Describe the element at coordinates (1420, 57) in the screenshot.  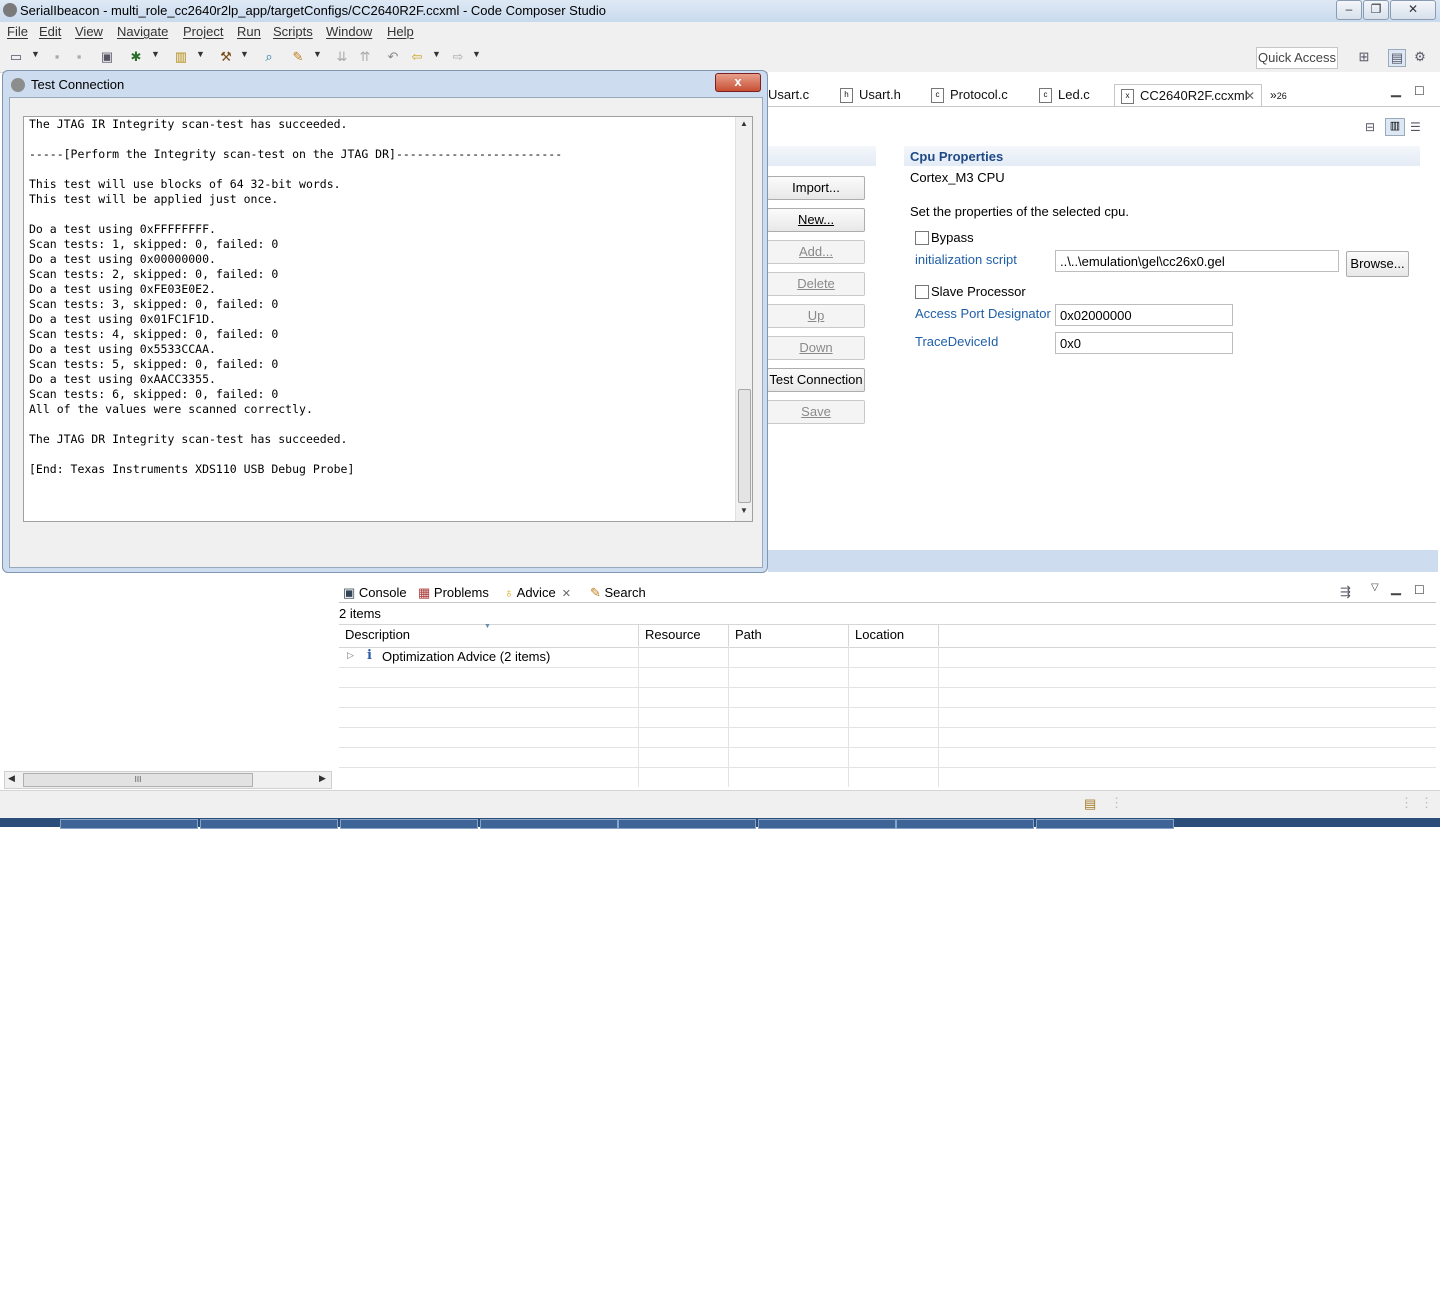
I see `ccs-debug-perspective-icon: ⚙` at that location.